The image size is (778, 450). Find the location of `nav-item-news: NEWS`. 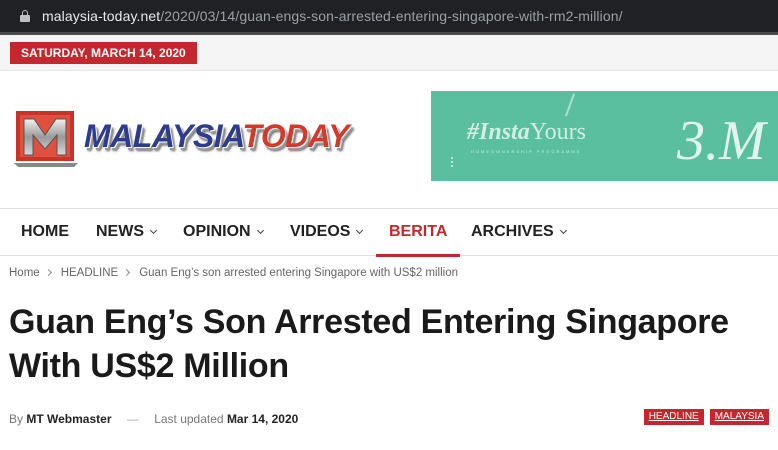

nav-item-news: NEWS is located at coordinates (127, 232).